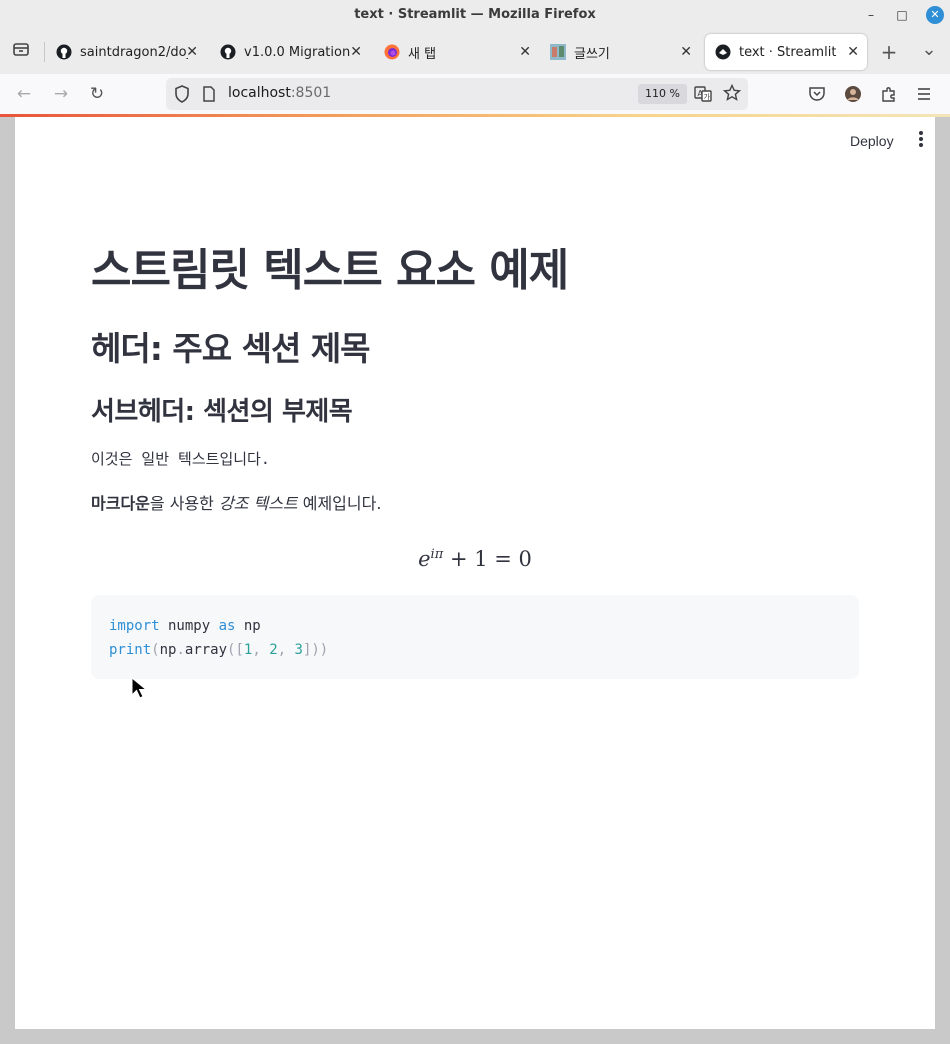  What do you see at coordinates (311, 93) in the screenshot?
I see `url-port: :8501` at bounding box center [311, 93].